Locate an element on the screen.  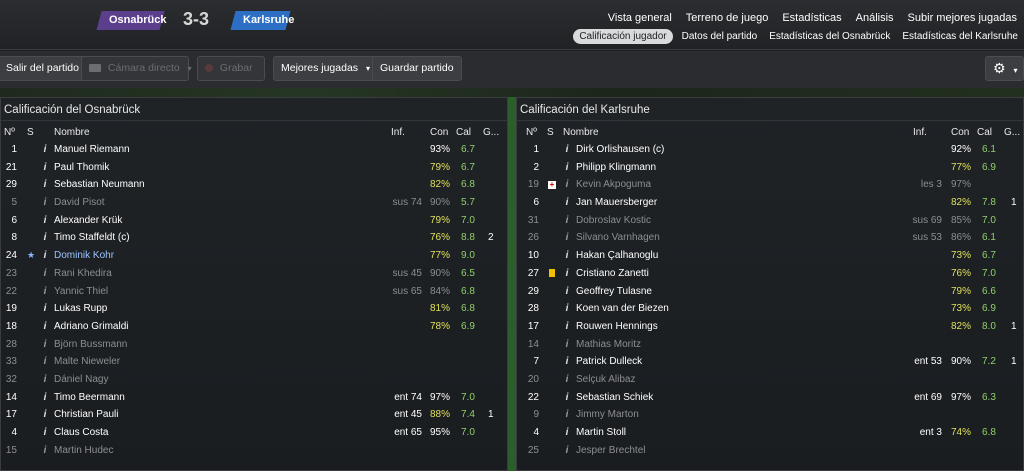
subnav-datos-del-partido: Datos del partido is located at coordinates (720, 36).